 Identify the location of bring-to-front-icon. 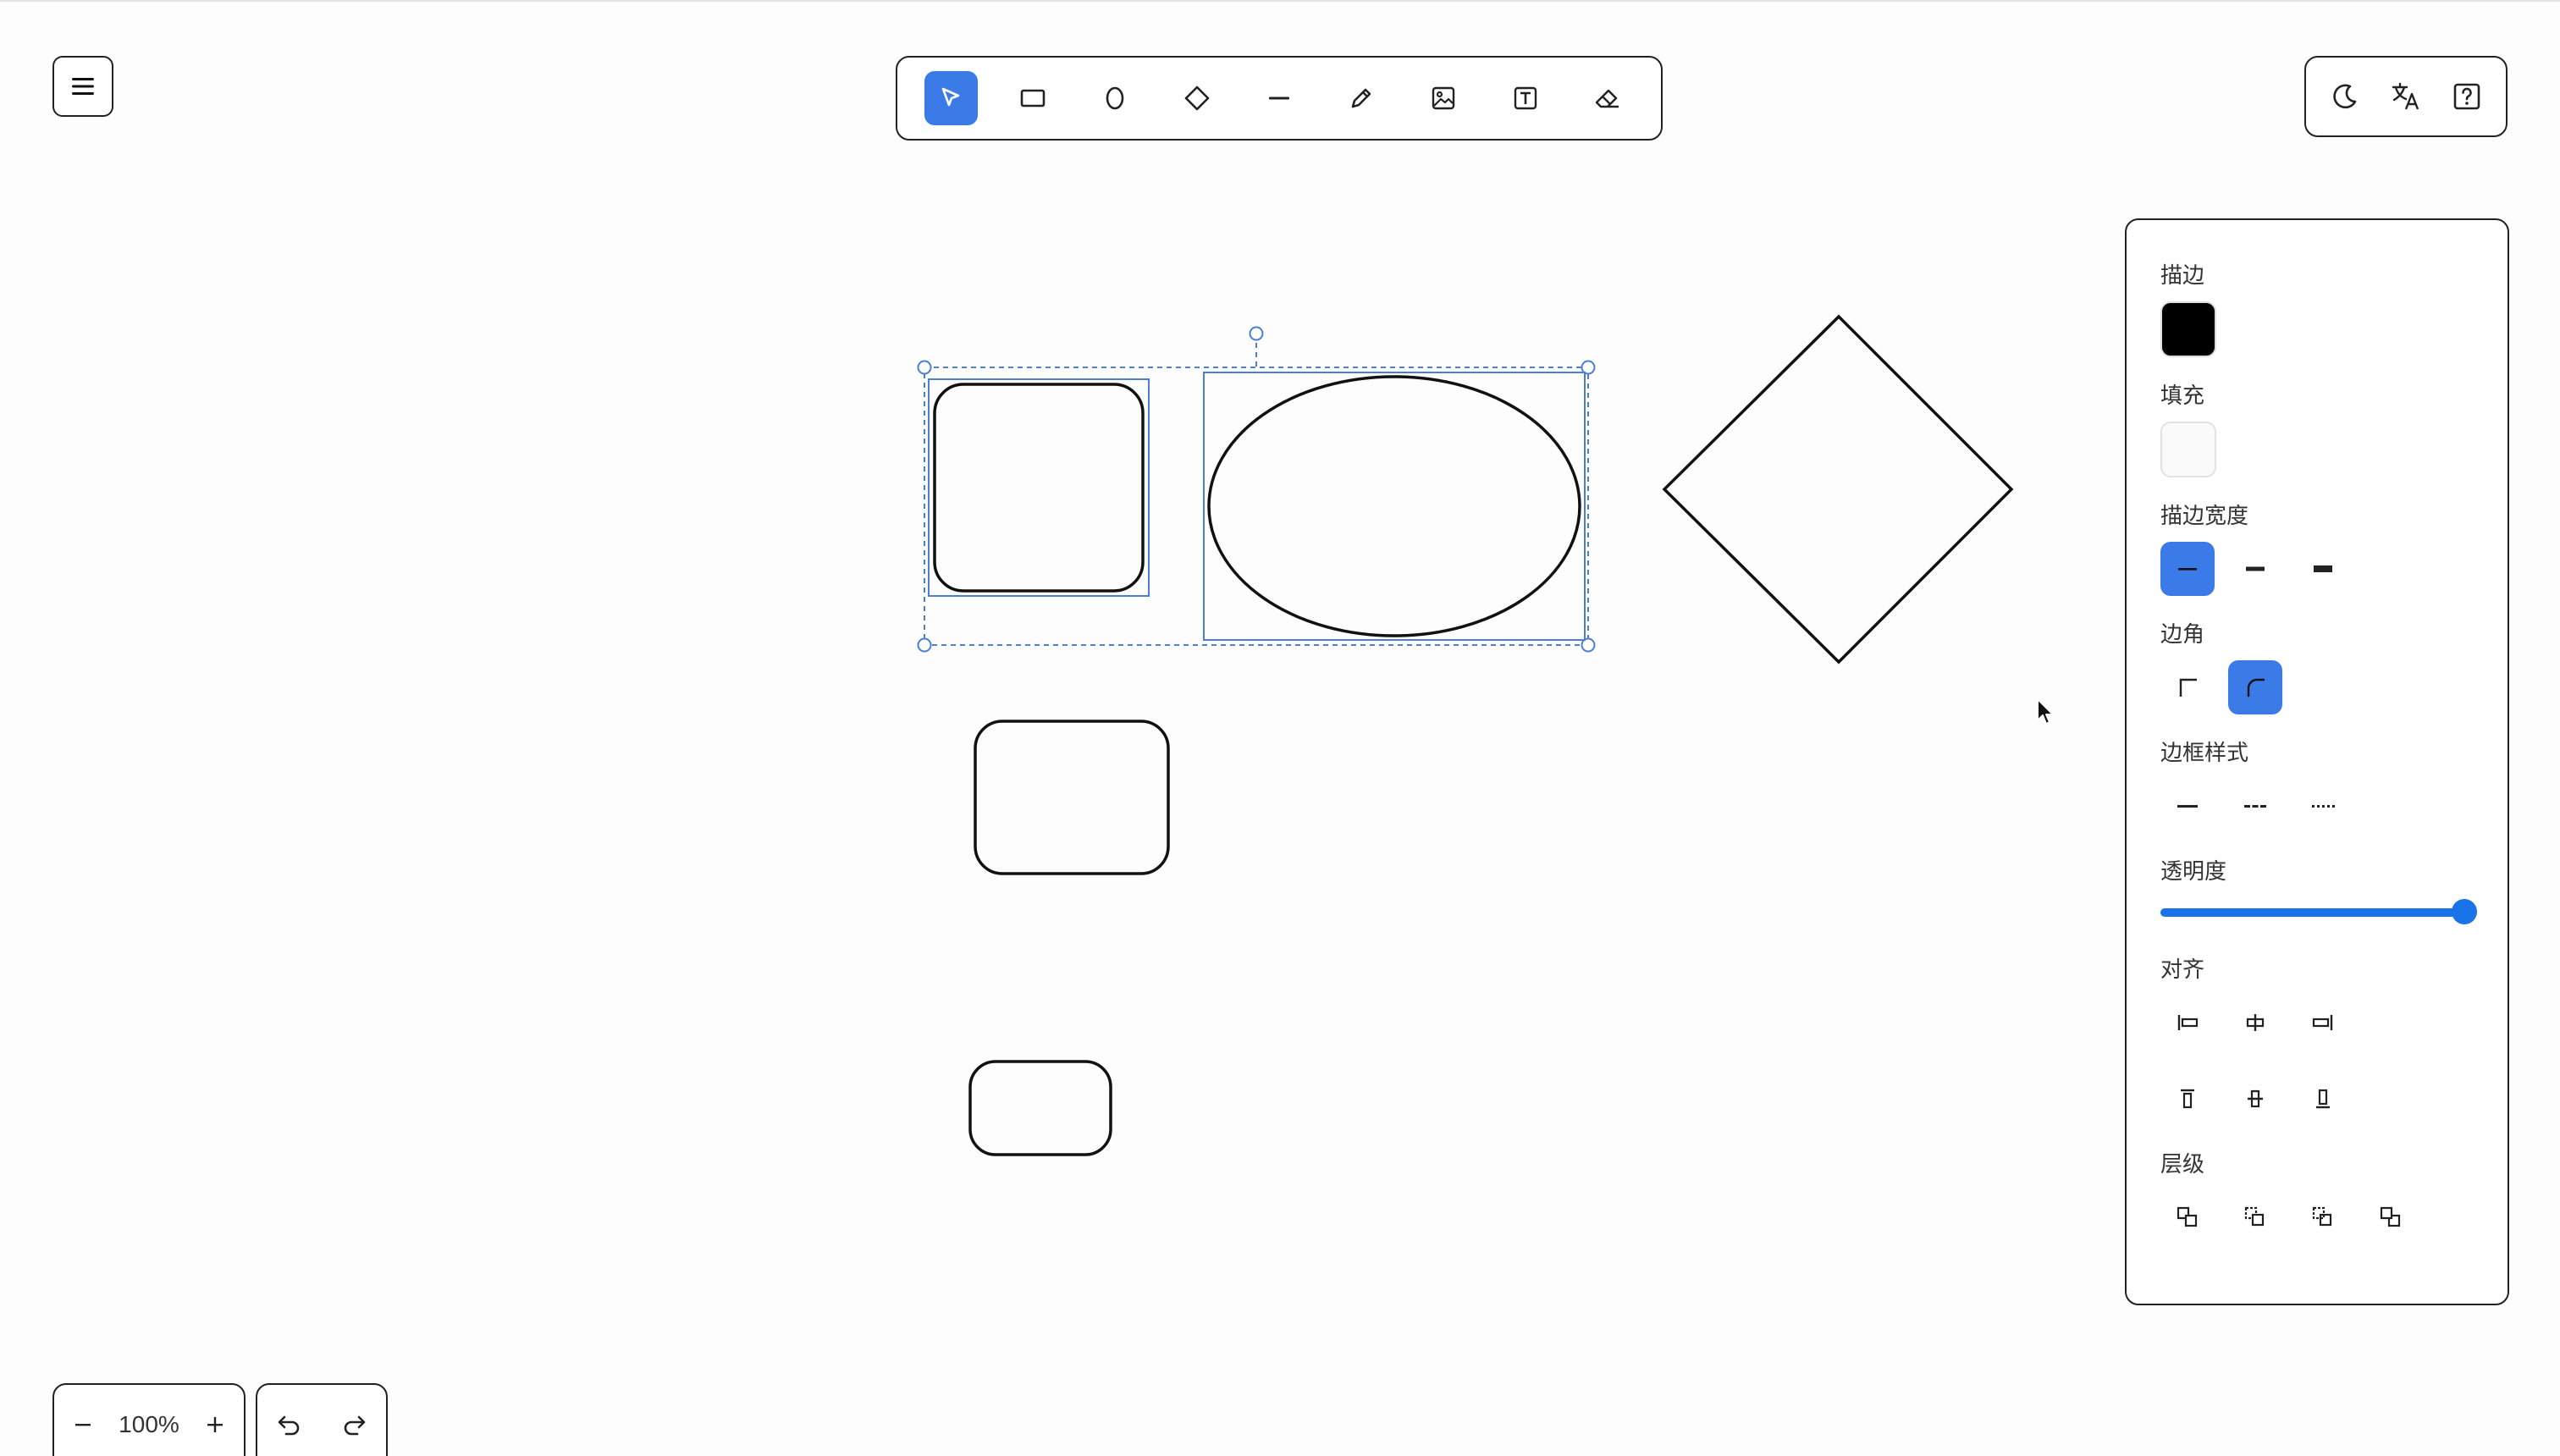
(2187, 1216).